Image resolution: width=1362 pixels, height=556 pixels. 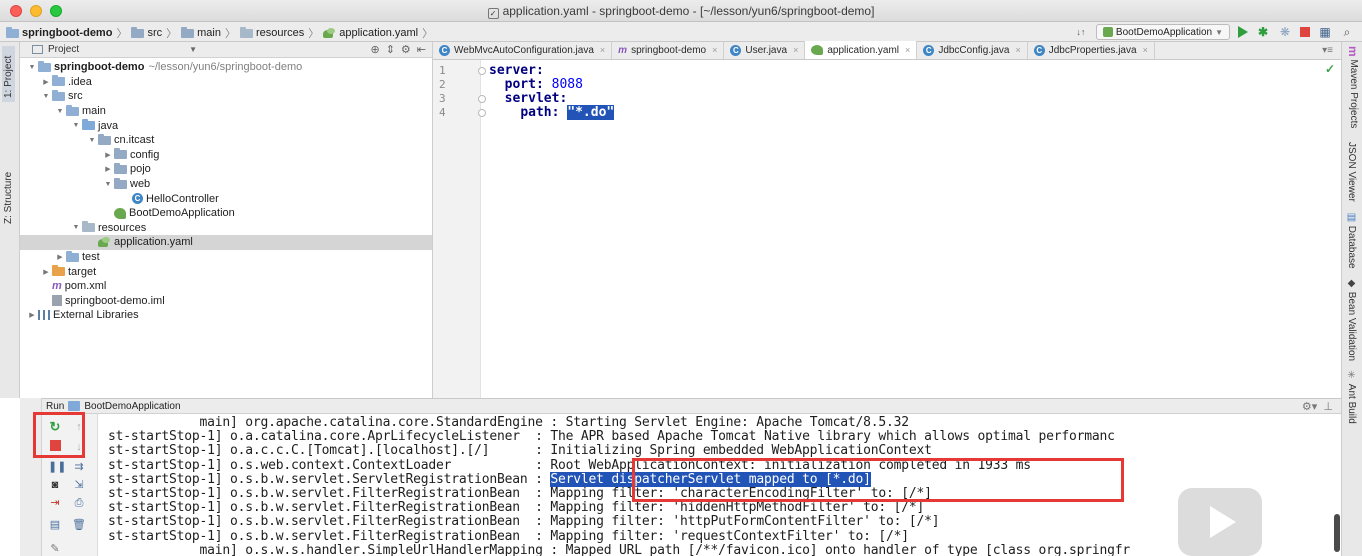 I want to click on editor-tab-label: application.yaml, so click(x=863, y=50).